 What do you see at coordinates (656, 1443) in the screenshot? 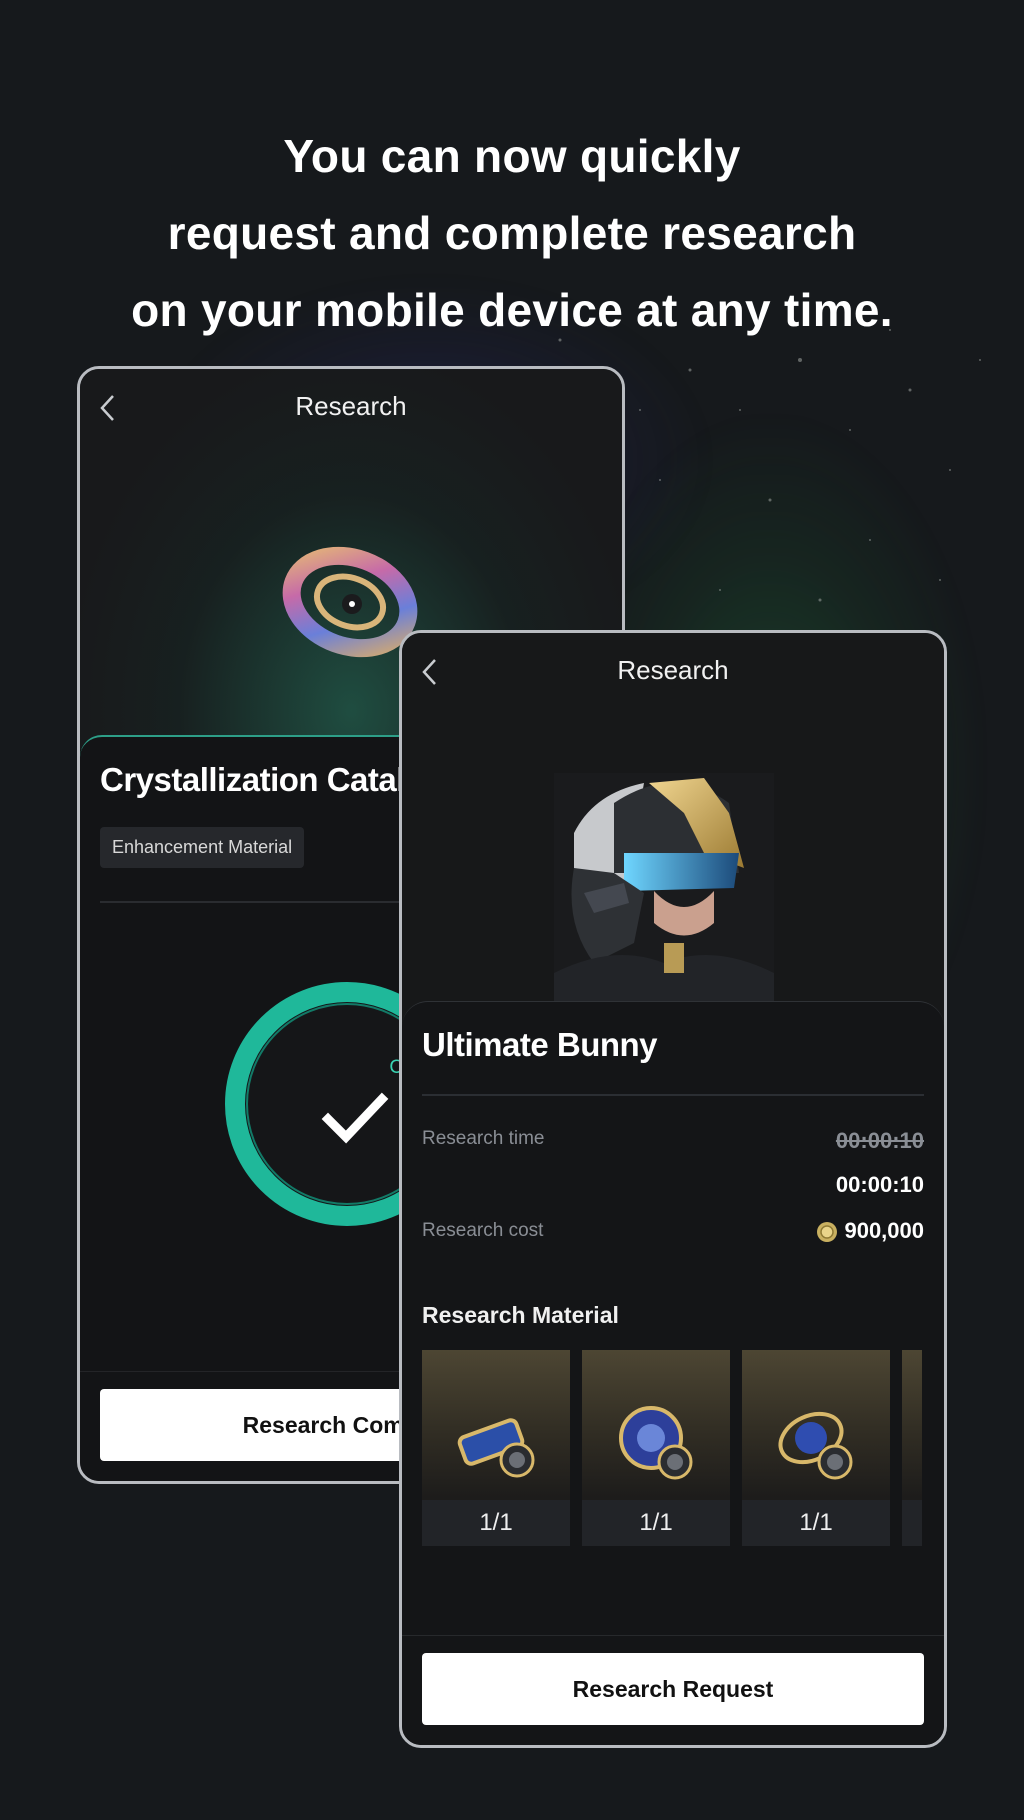
I see `disc-icon` at bounding box center [656, 1443].